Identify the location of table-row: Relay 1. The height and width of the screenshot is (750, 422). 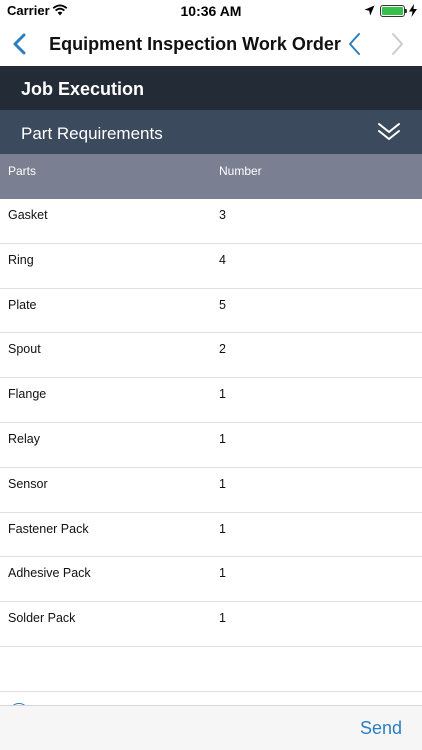
(211, 445).